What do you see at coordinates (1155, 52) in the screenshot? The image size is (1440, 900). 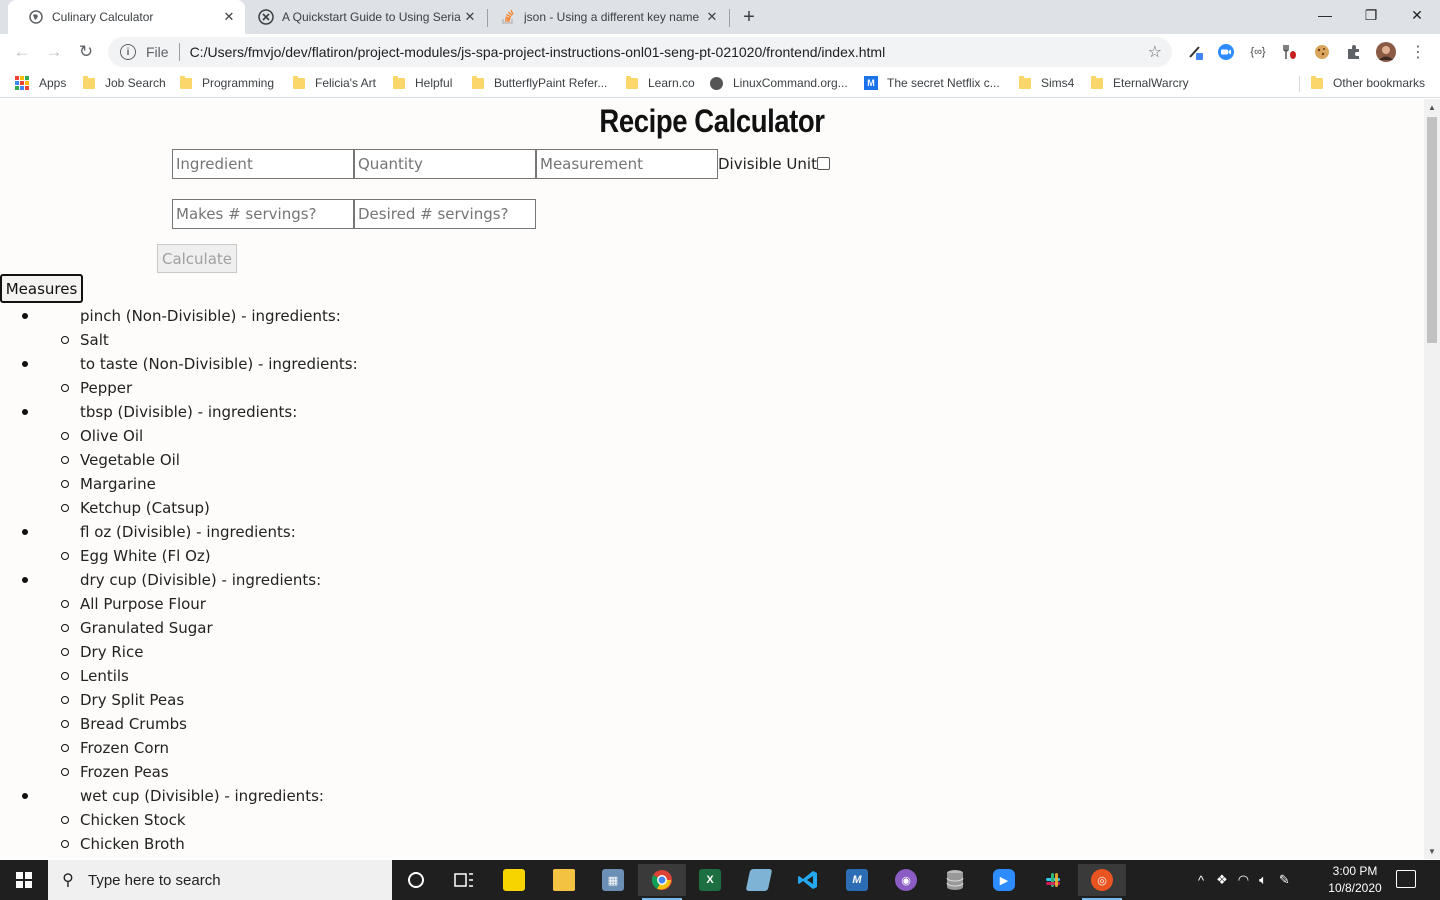 I see `bookmark-star-icon: ☆` at bounding box center [1155, 52].